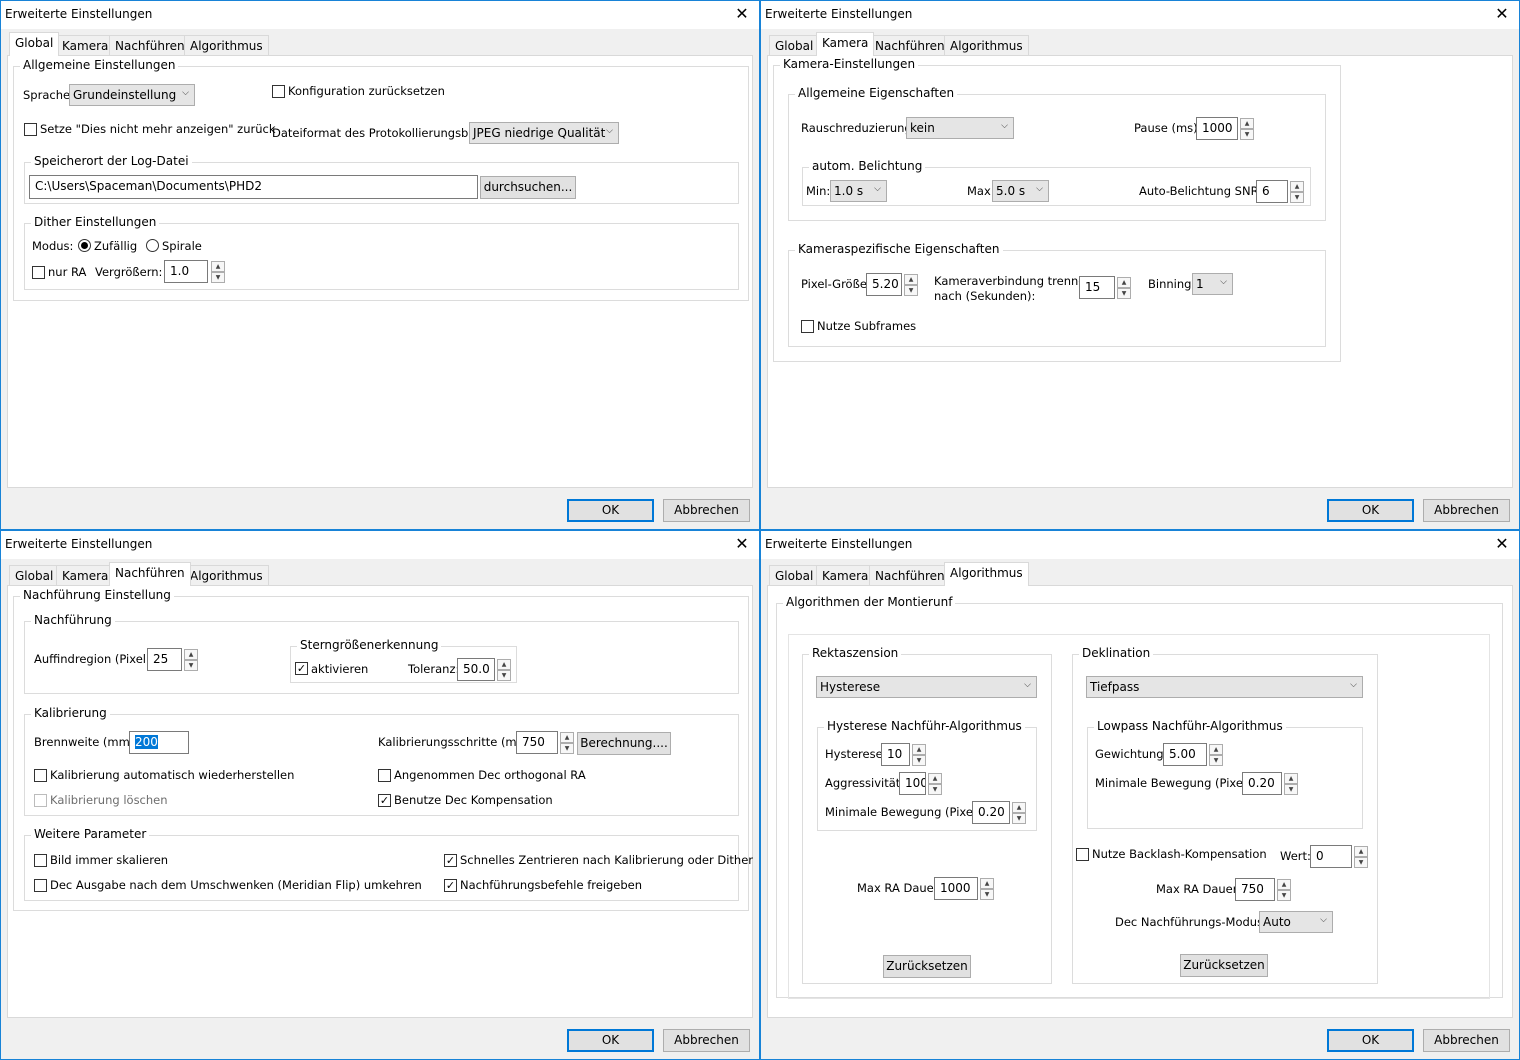  I want to click on weight-input: 5.00, so click(1185, 754).